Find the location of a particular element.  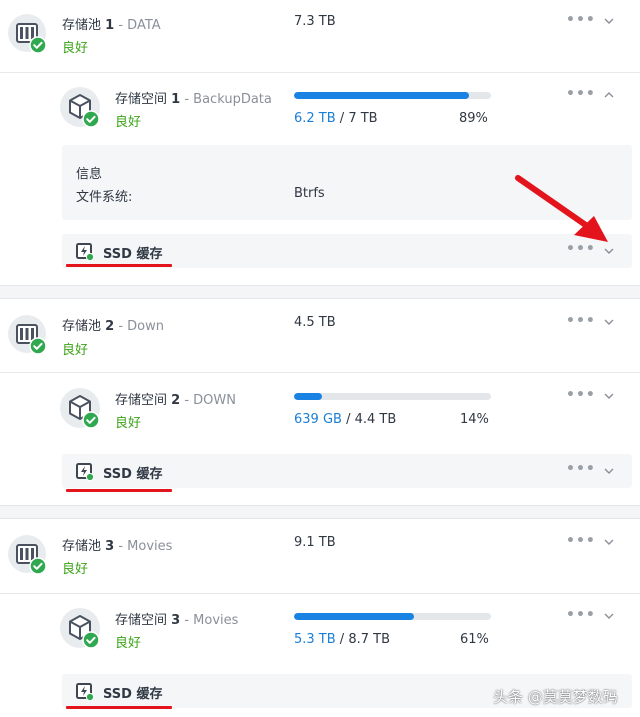

usage-text: 639 GB / 4.4 TB is located at coordinates (345, 419).